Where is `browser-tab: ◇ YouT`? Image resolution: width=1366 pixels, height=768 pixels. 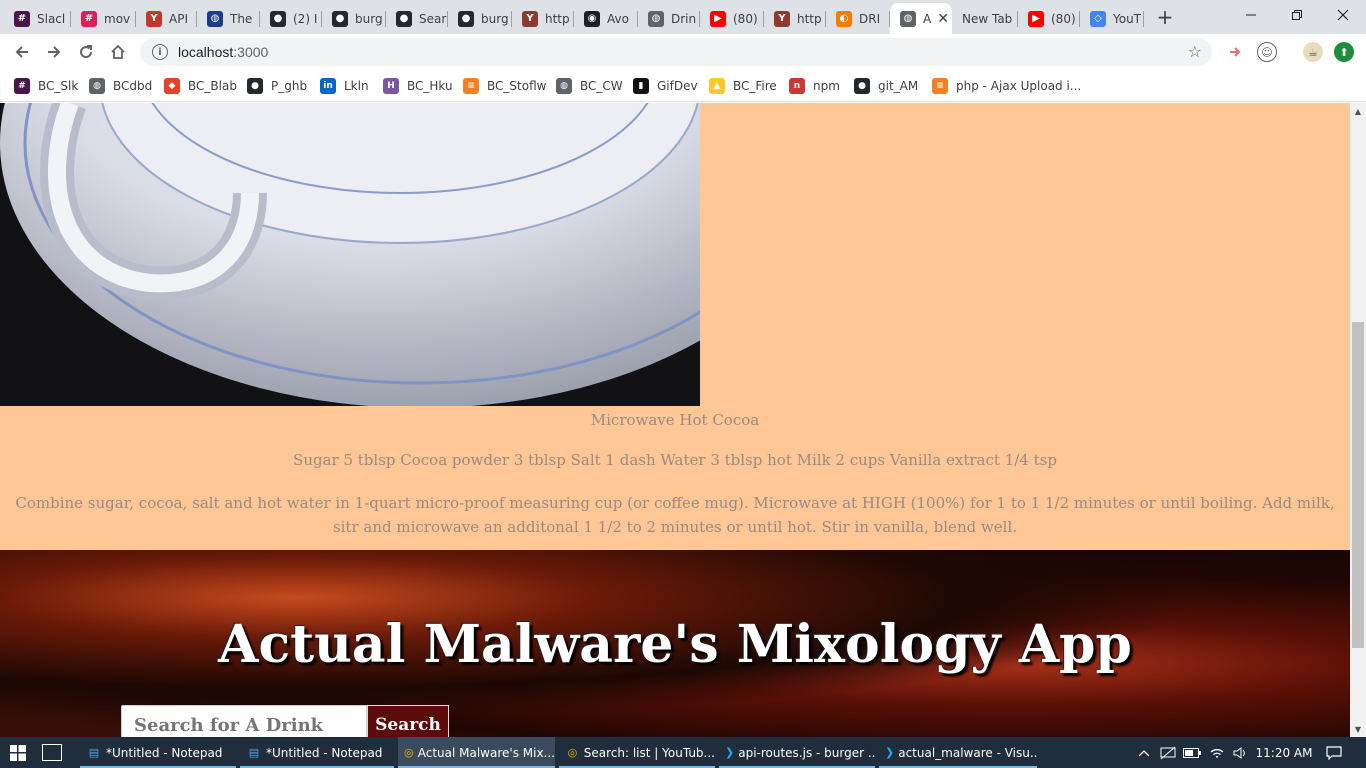 browser-tab: ◇ YouT is located at coordinates (1112, 18).